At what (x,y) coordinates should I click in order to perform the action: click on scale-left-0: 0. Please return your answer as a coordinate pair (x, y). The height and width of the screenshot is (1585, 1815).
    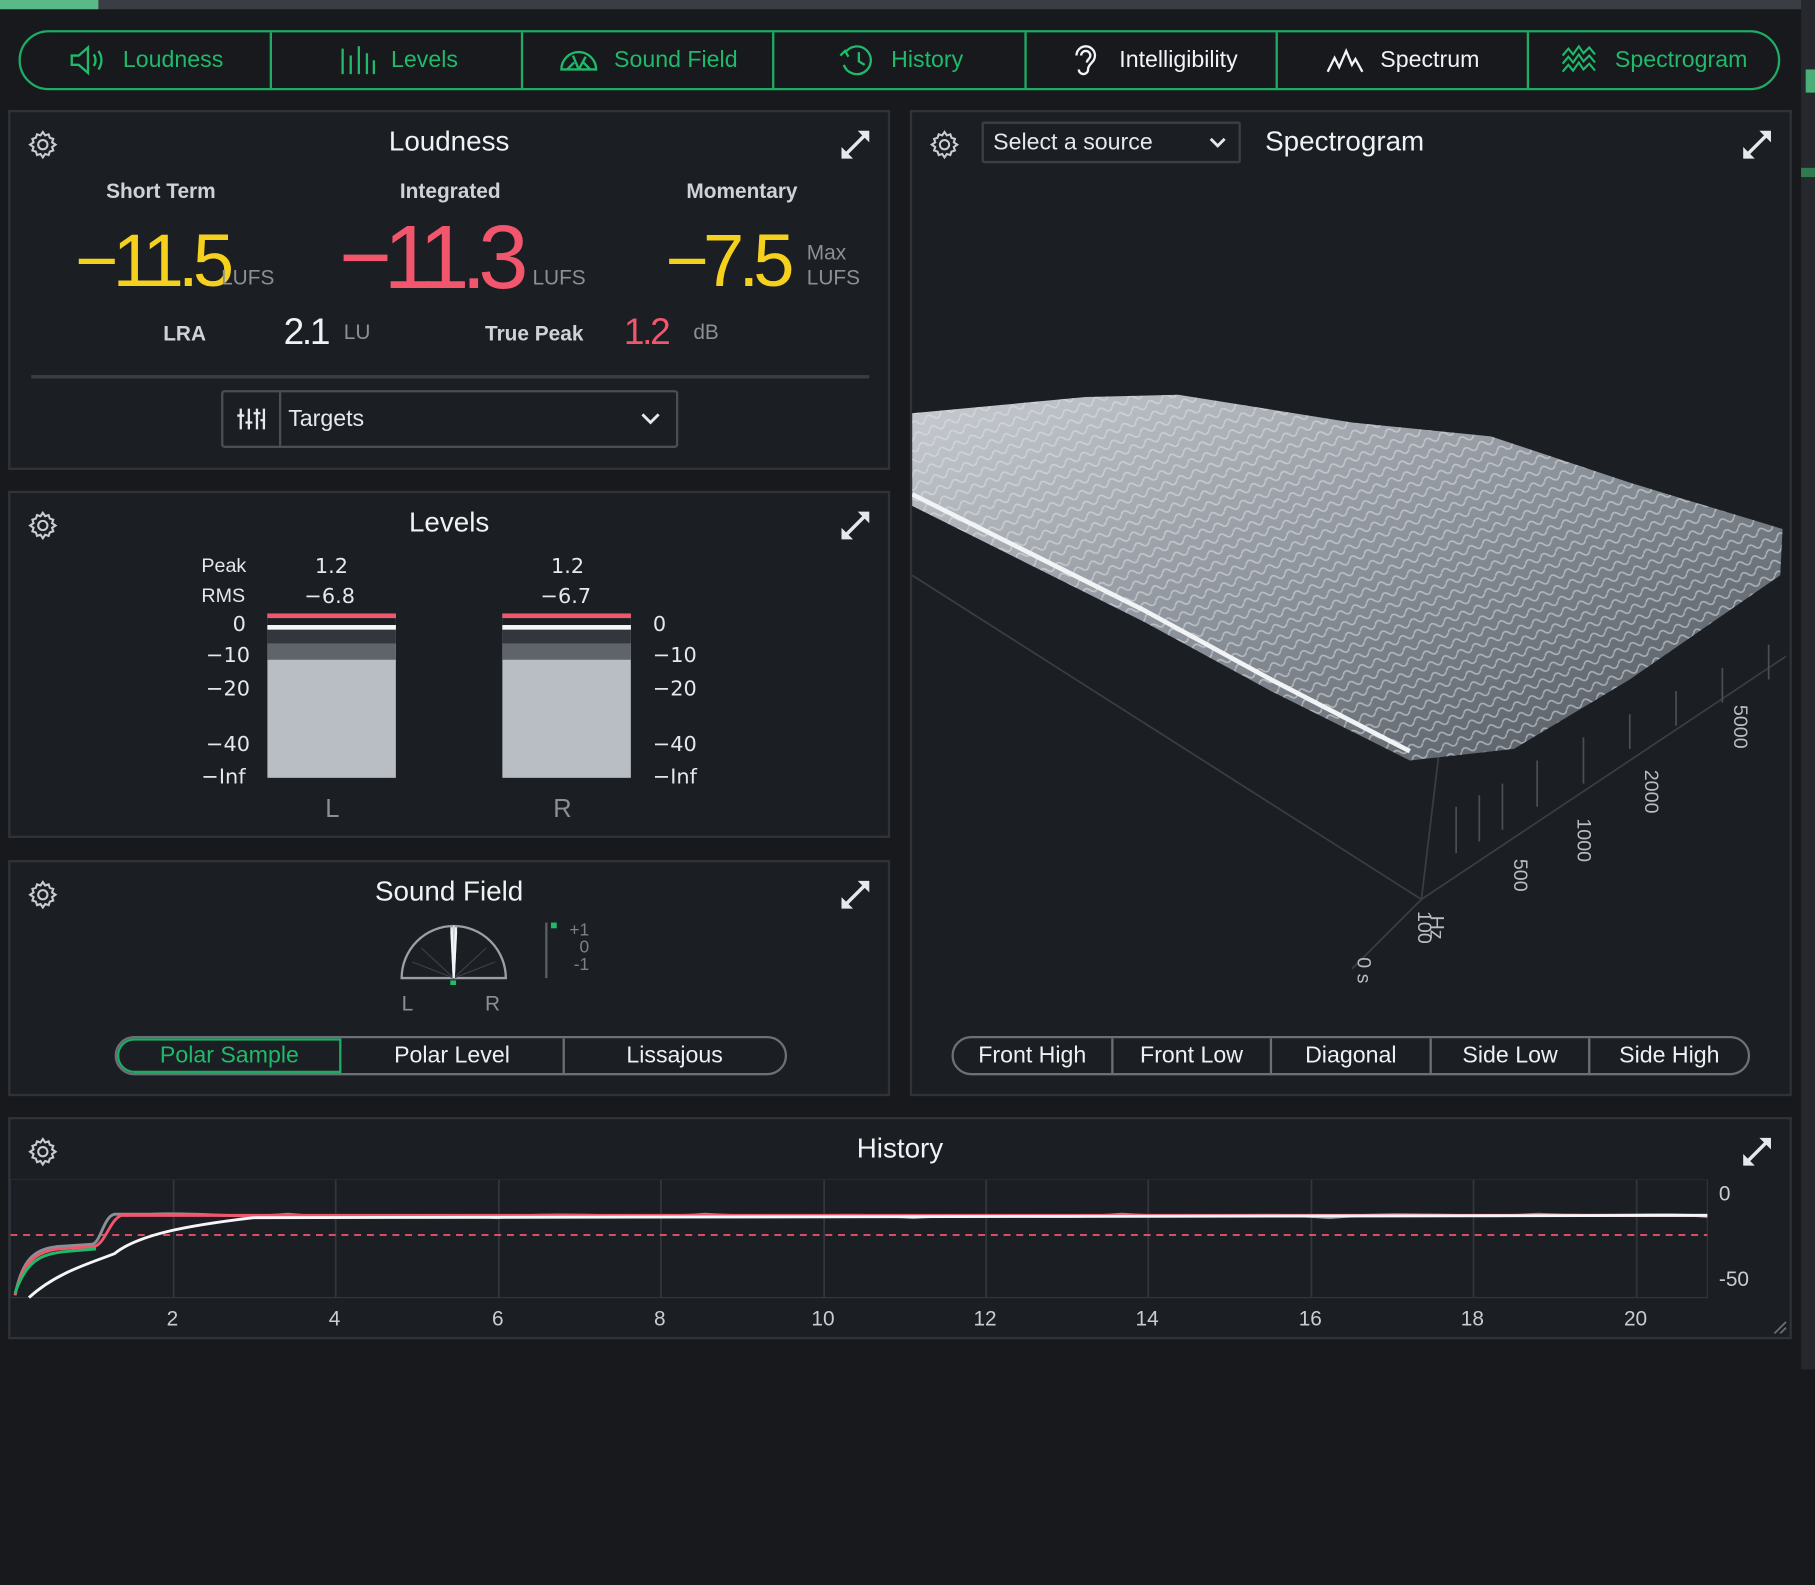
    Looking at the image, I should click on (239, 624).